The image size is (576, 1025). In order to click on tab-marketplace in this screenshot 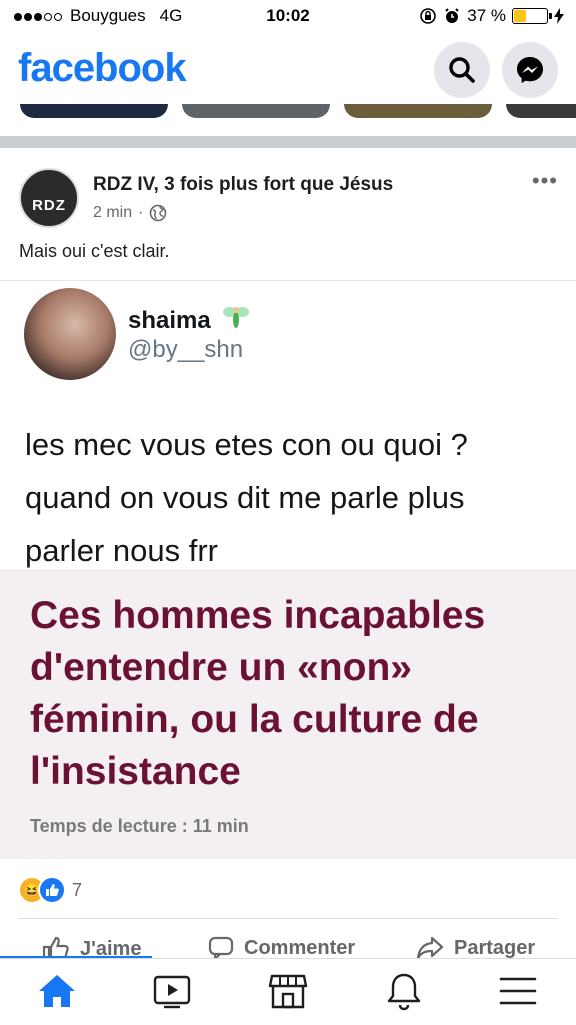, I will do `click(288, 991)`.